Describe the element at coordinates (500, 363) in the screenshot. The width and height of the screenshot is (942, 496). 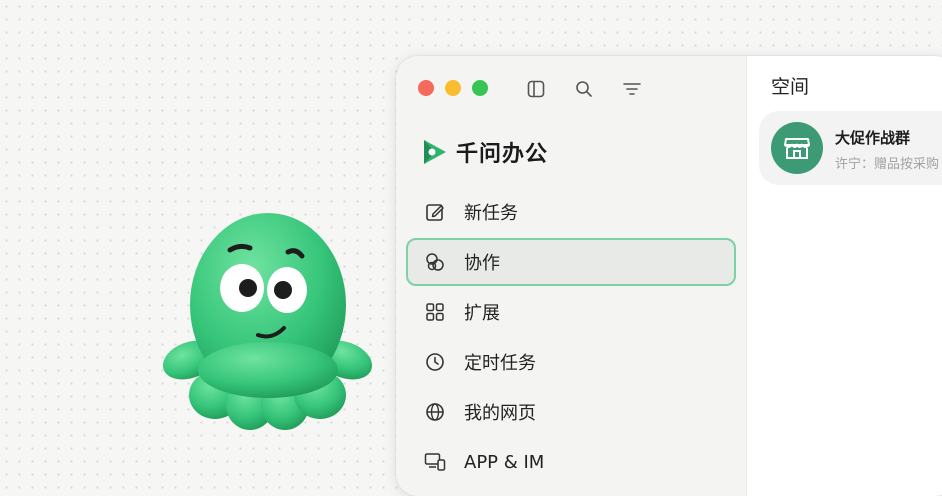
I see `menu-item-label: 定时任务` at that location.